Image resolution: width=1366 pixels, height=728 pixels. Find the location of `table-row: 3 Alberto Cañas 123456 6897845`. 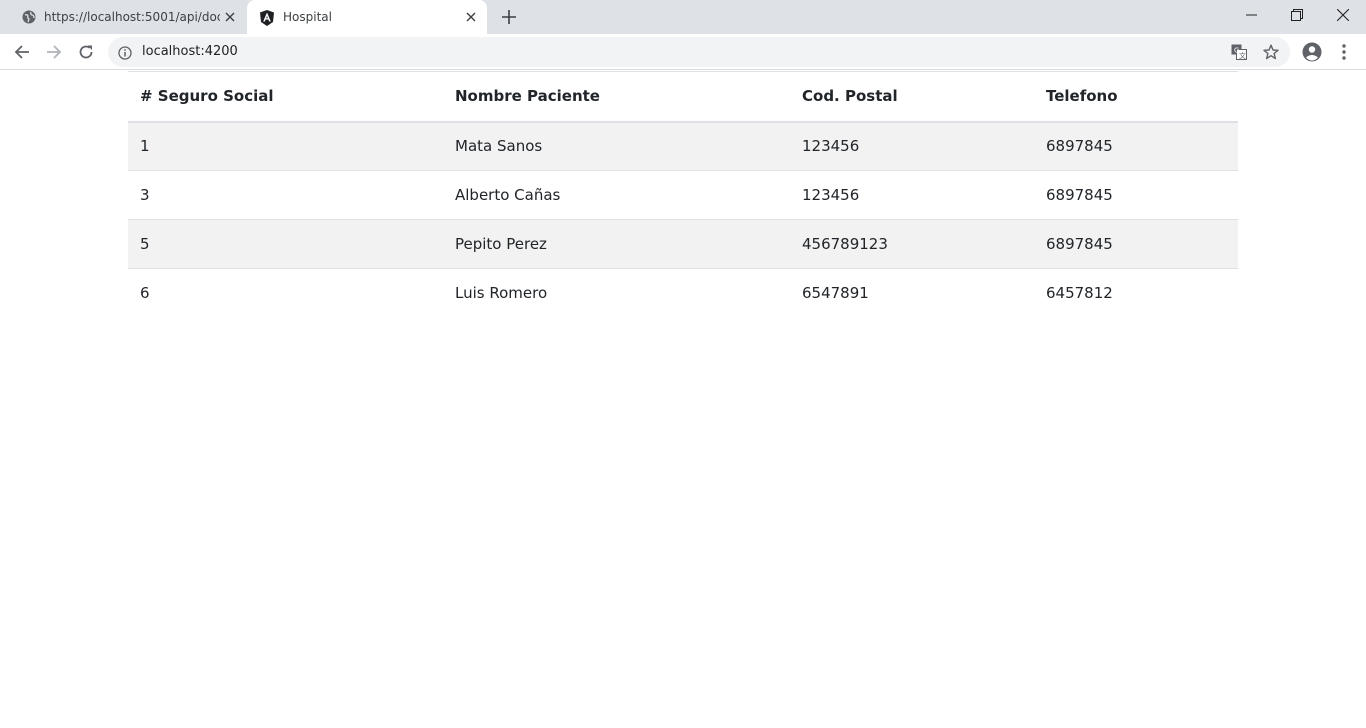

table-row: 3 Alberto Cañas 123456 6897845 is located at coordinates (683, 195).